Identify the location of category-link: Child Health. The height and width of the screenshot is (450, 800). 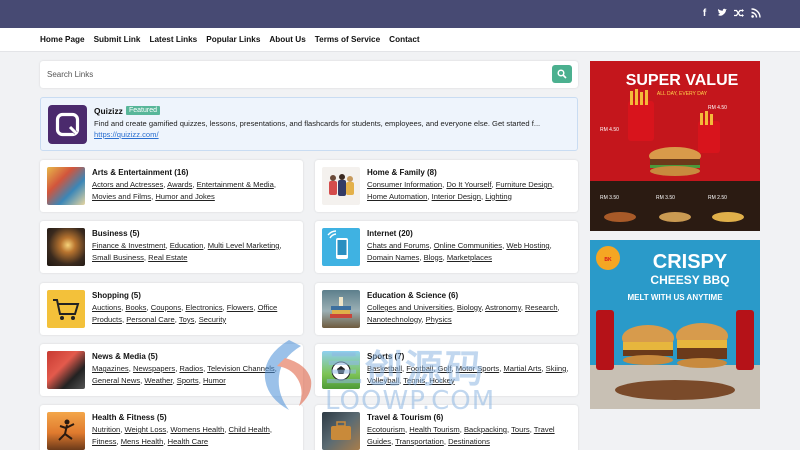
(249, 429).